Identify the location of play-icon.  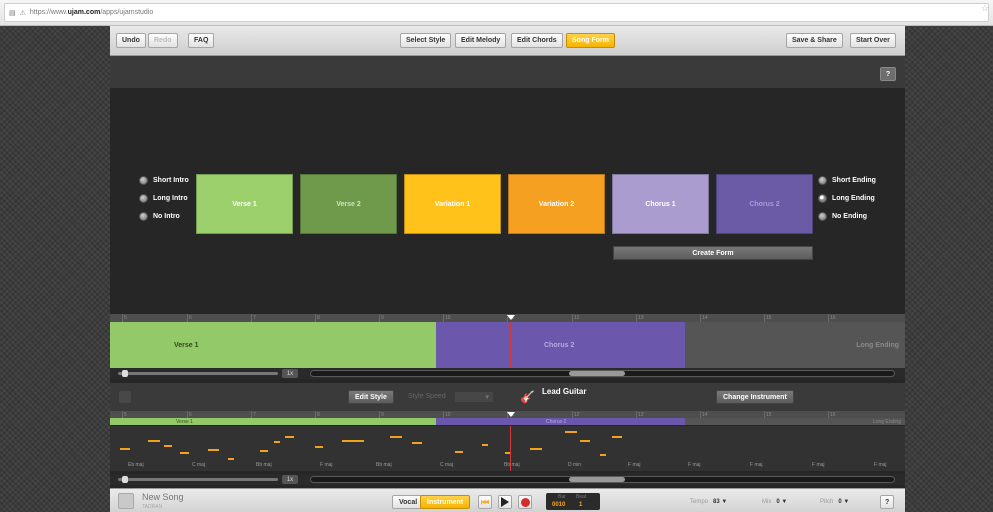
(505, 502).